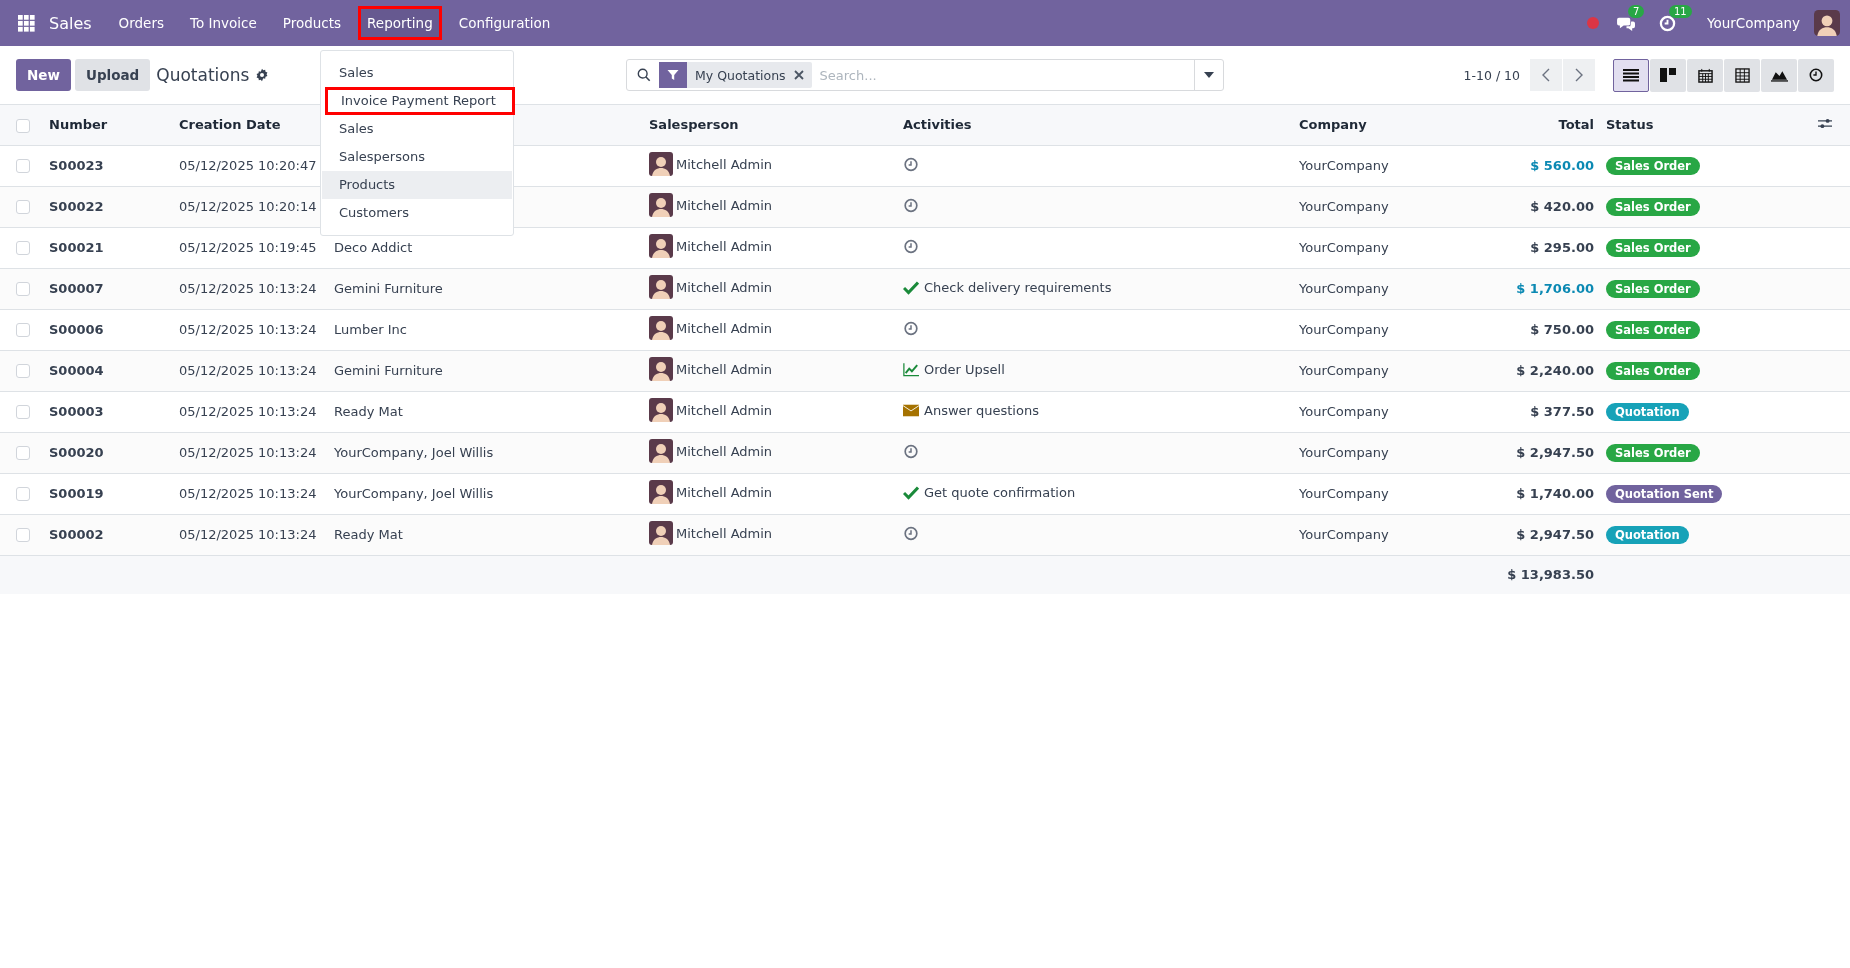  I want to click on column-header: Status, so click(1630, 125).